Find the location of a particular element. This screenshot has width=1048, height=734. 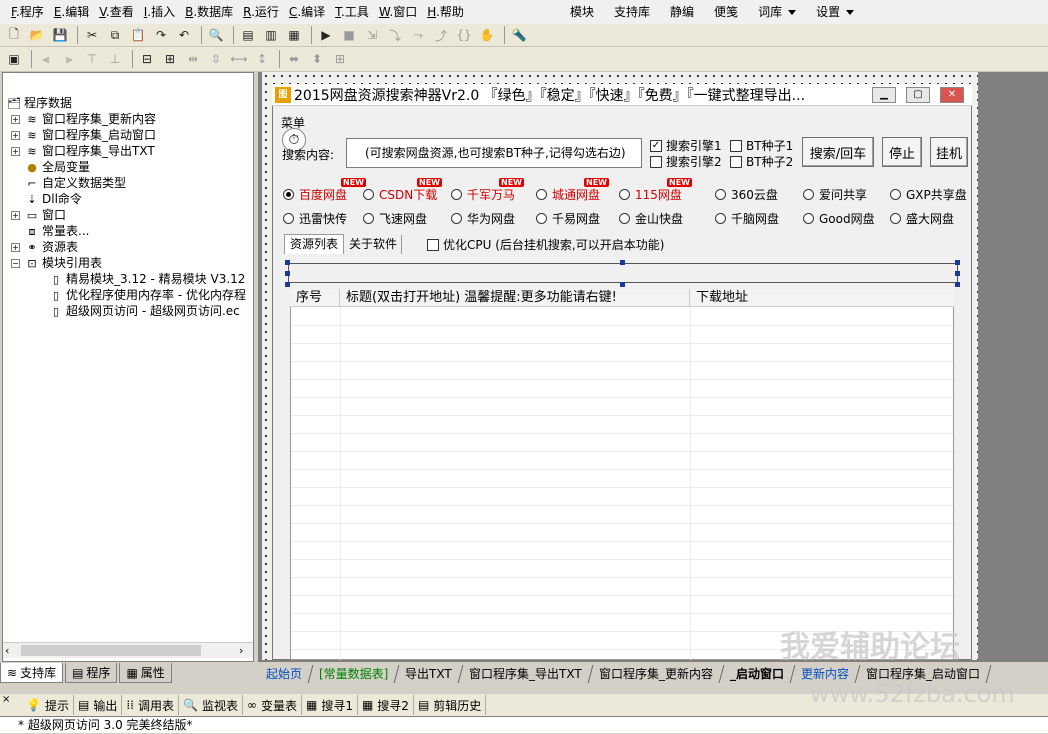

step-icon: ⇲ is located at coordinates (372, 35).